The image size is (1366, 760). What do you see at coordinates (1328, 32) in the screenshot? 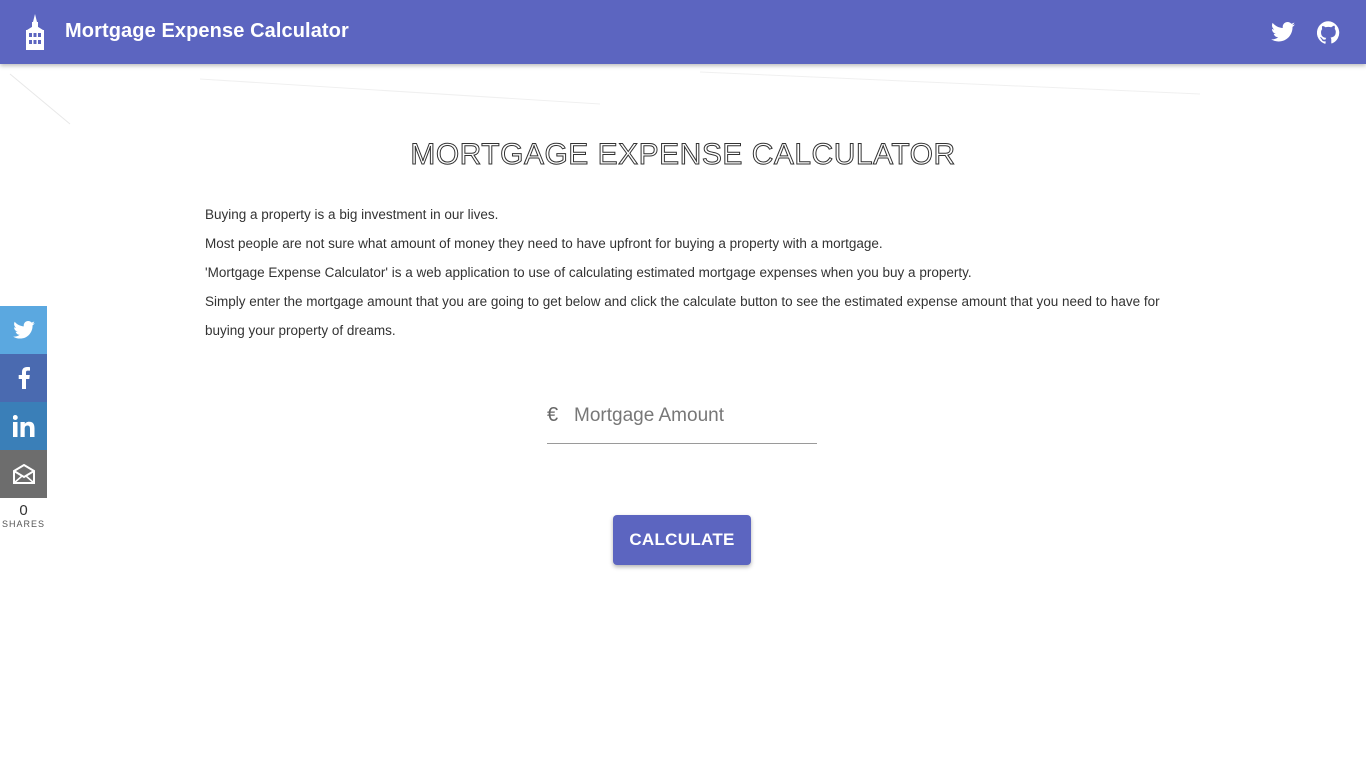
I see `github-icon` at bounding box center [1328, 32].